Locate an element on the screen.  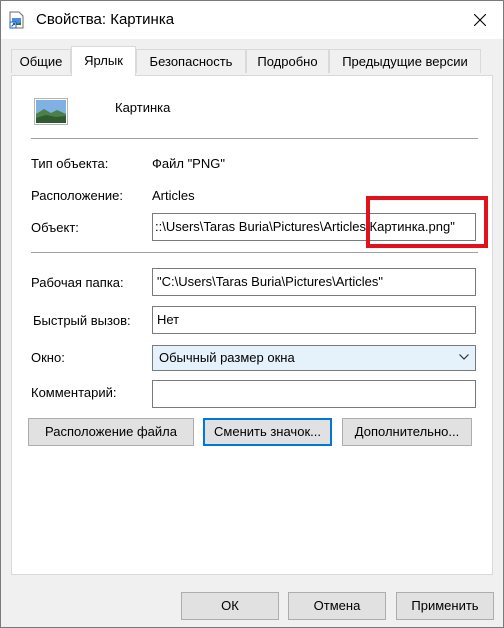
divider-middle is located at coordinates (254, 252).